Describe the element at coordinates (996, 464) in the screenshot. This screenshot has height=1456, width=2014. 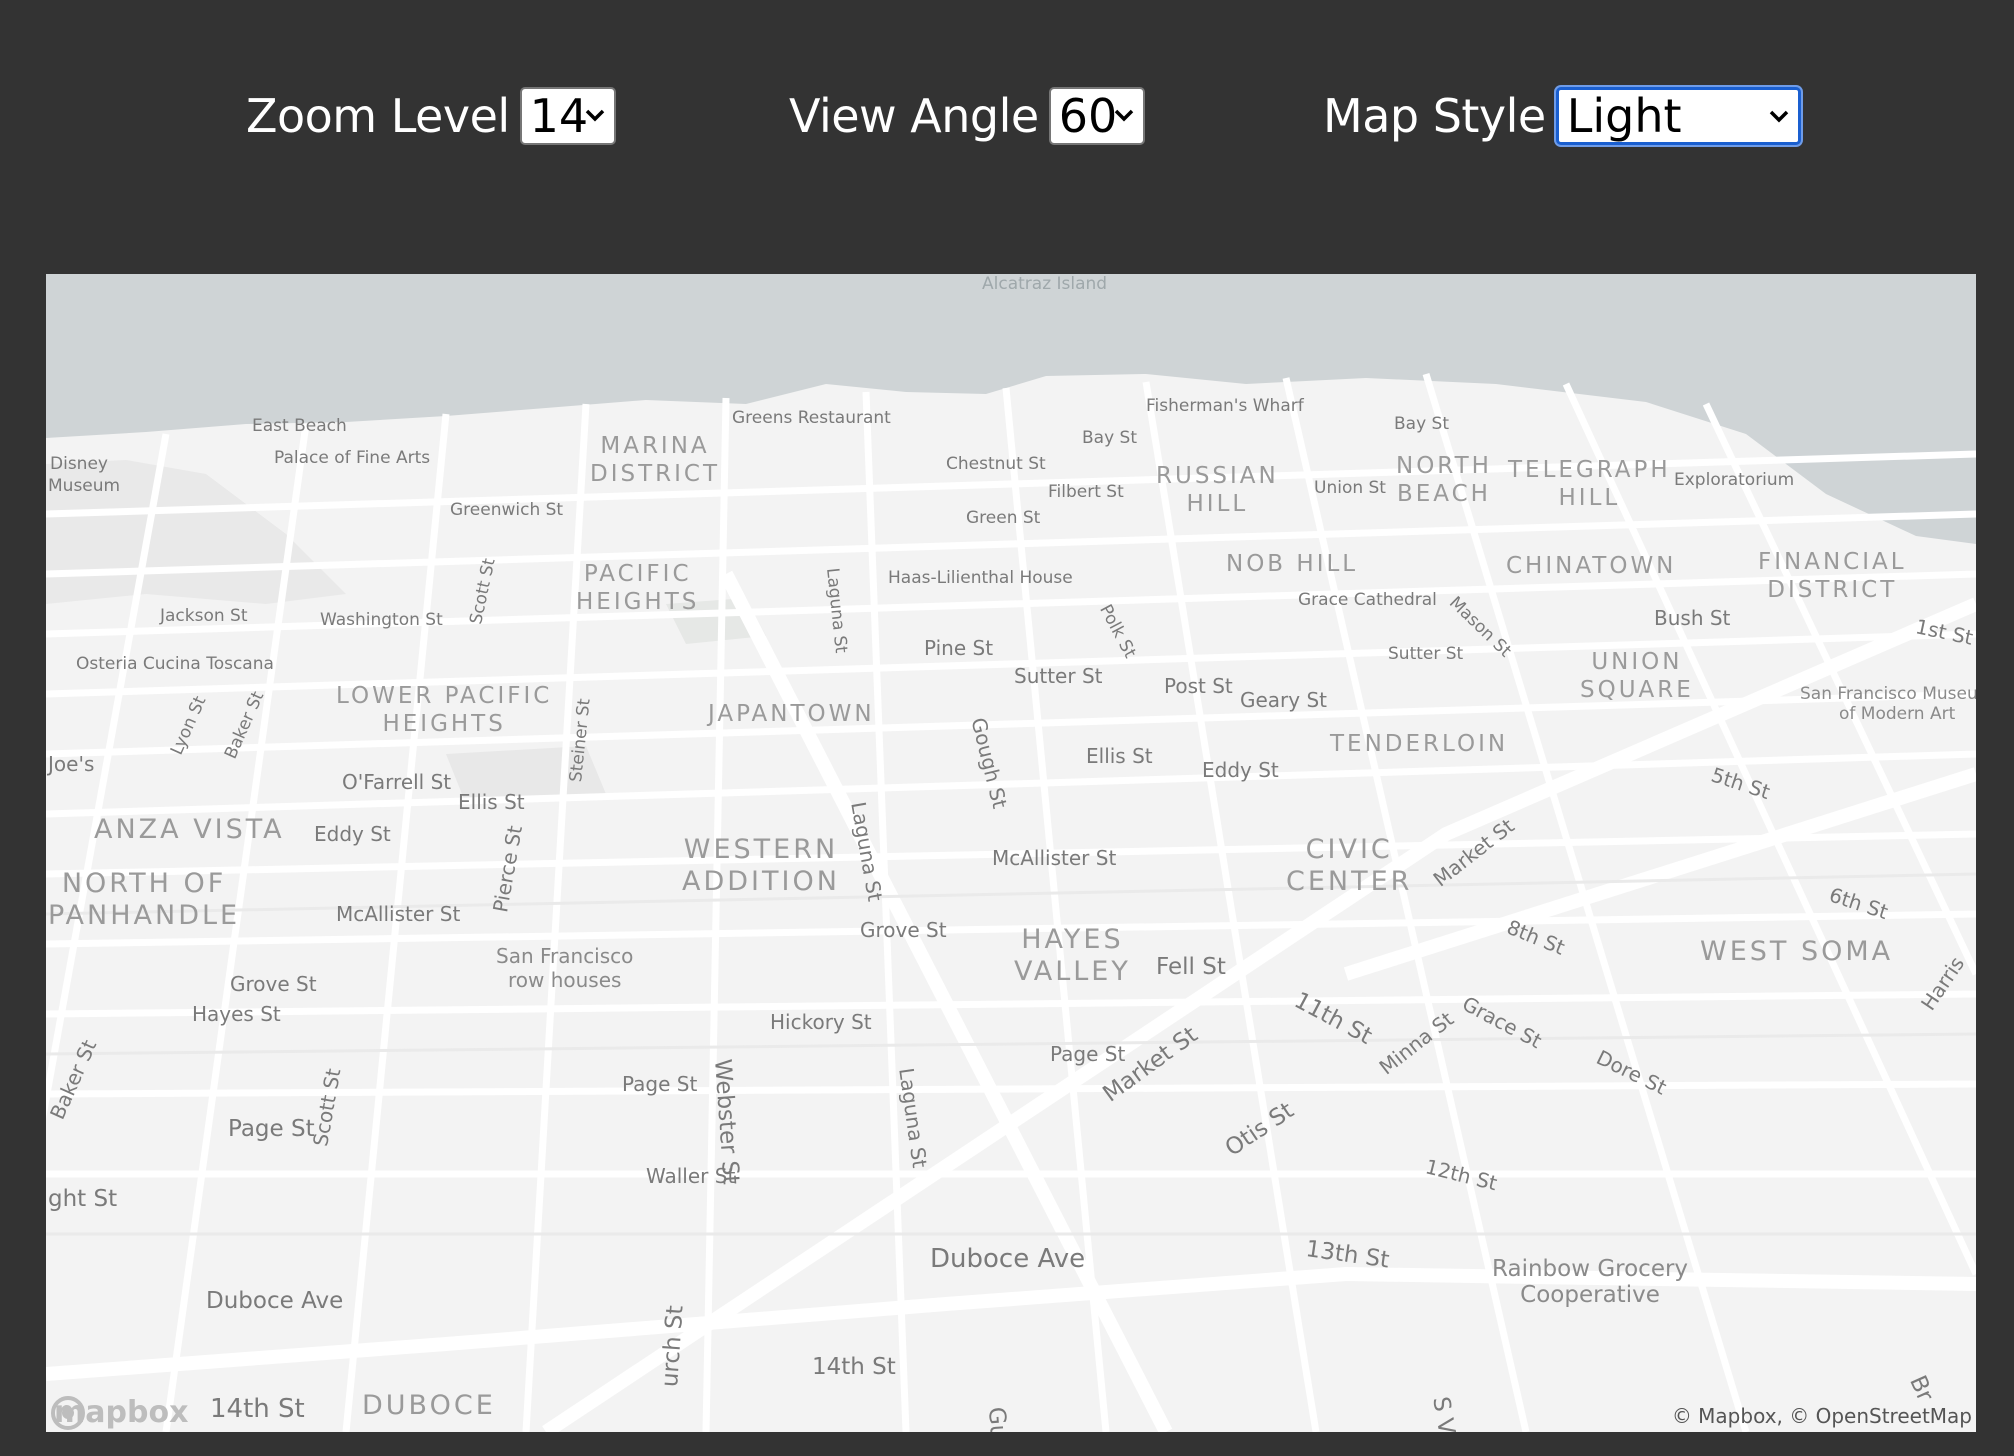
I see `map-label: Chestnut St` at that location.